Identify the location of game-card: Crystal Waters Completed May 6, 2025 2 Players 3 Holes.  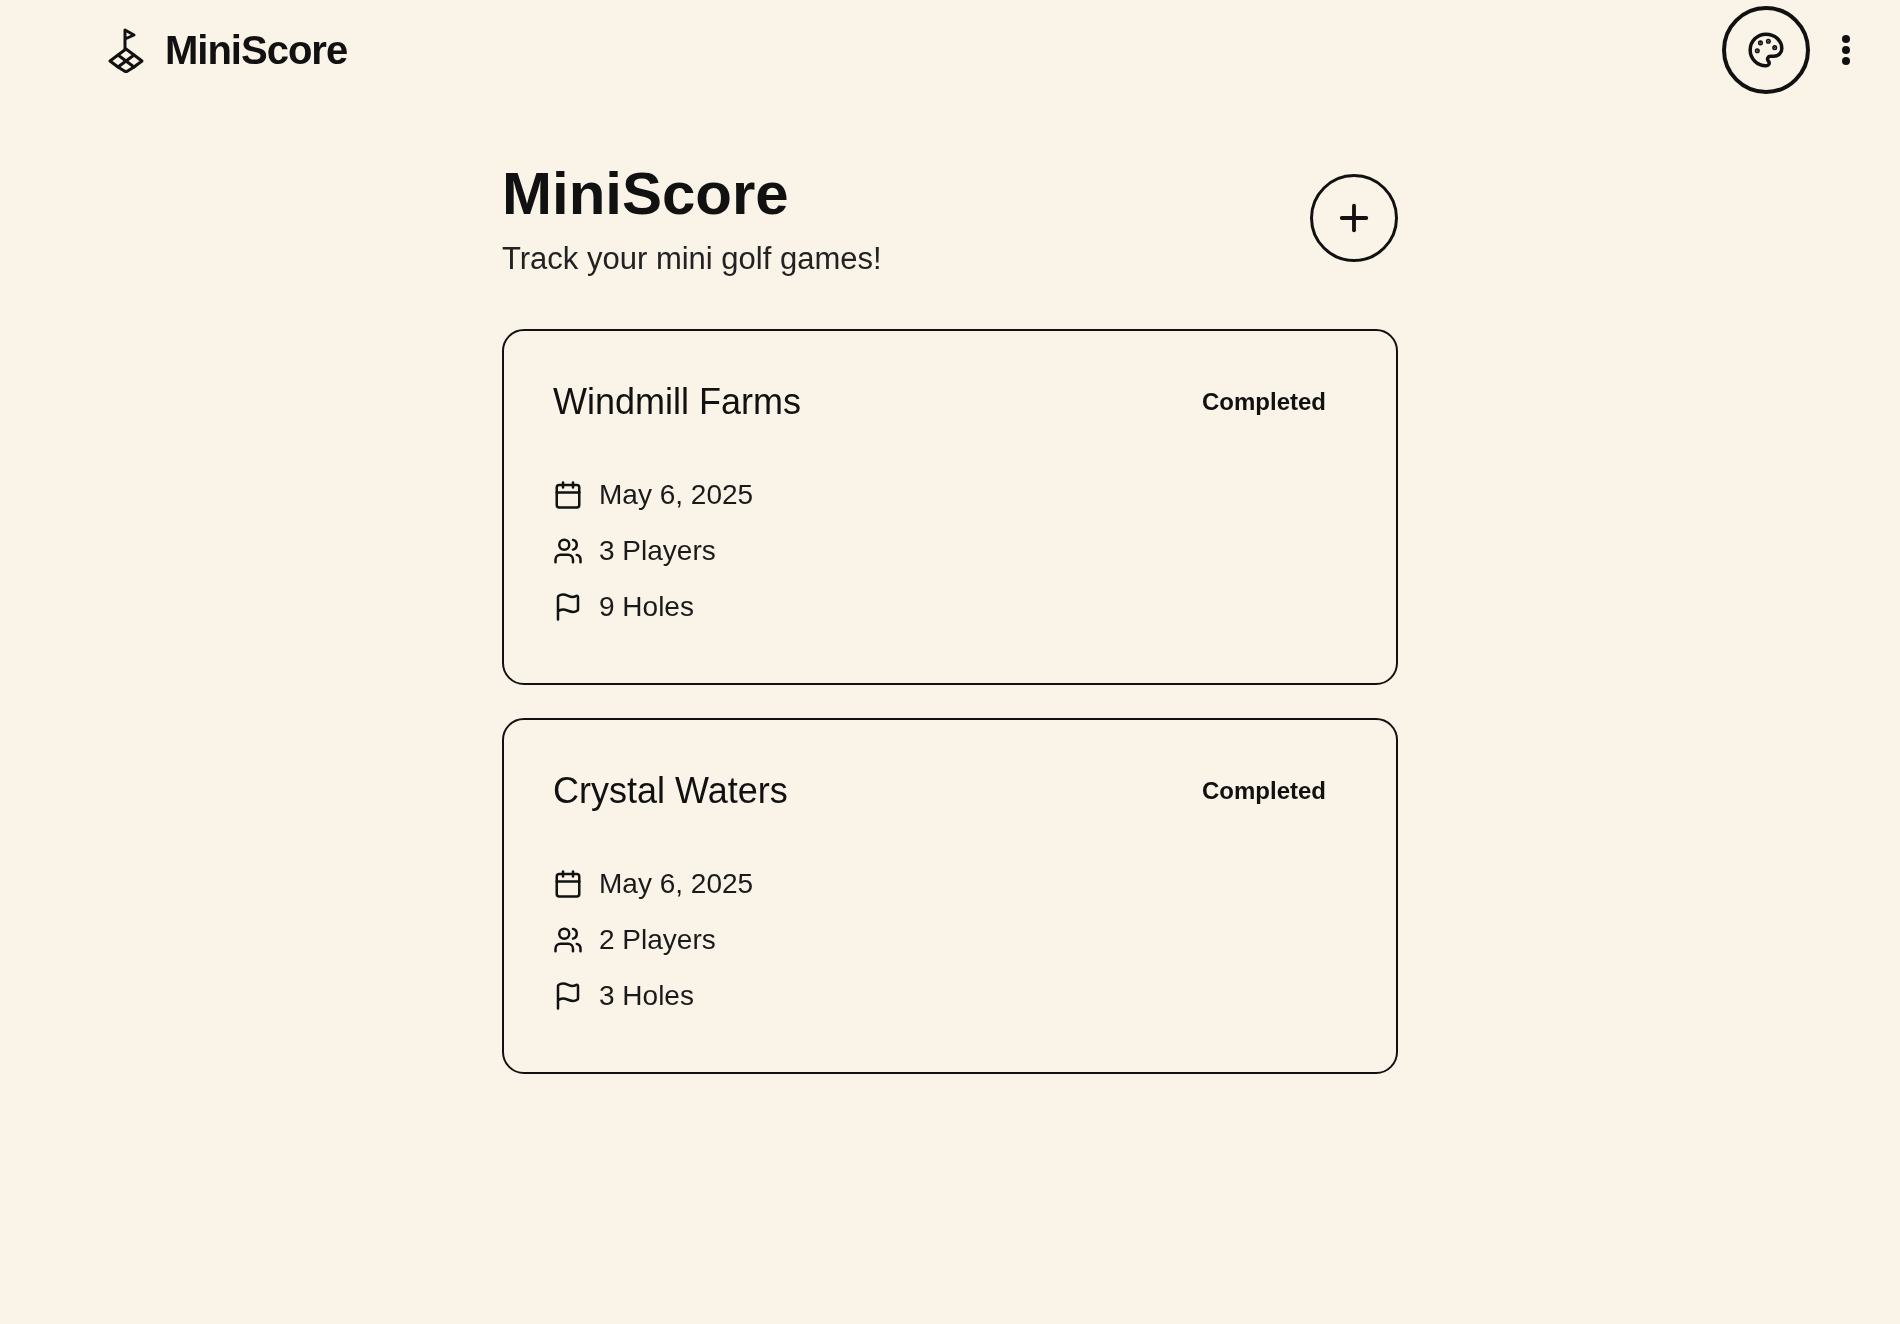
(950, 895).